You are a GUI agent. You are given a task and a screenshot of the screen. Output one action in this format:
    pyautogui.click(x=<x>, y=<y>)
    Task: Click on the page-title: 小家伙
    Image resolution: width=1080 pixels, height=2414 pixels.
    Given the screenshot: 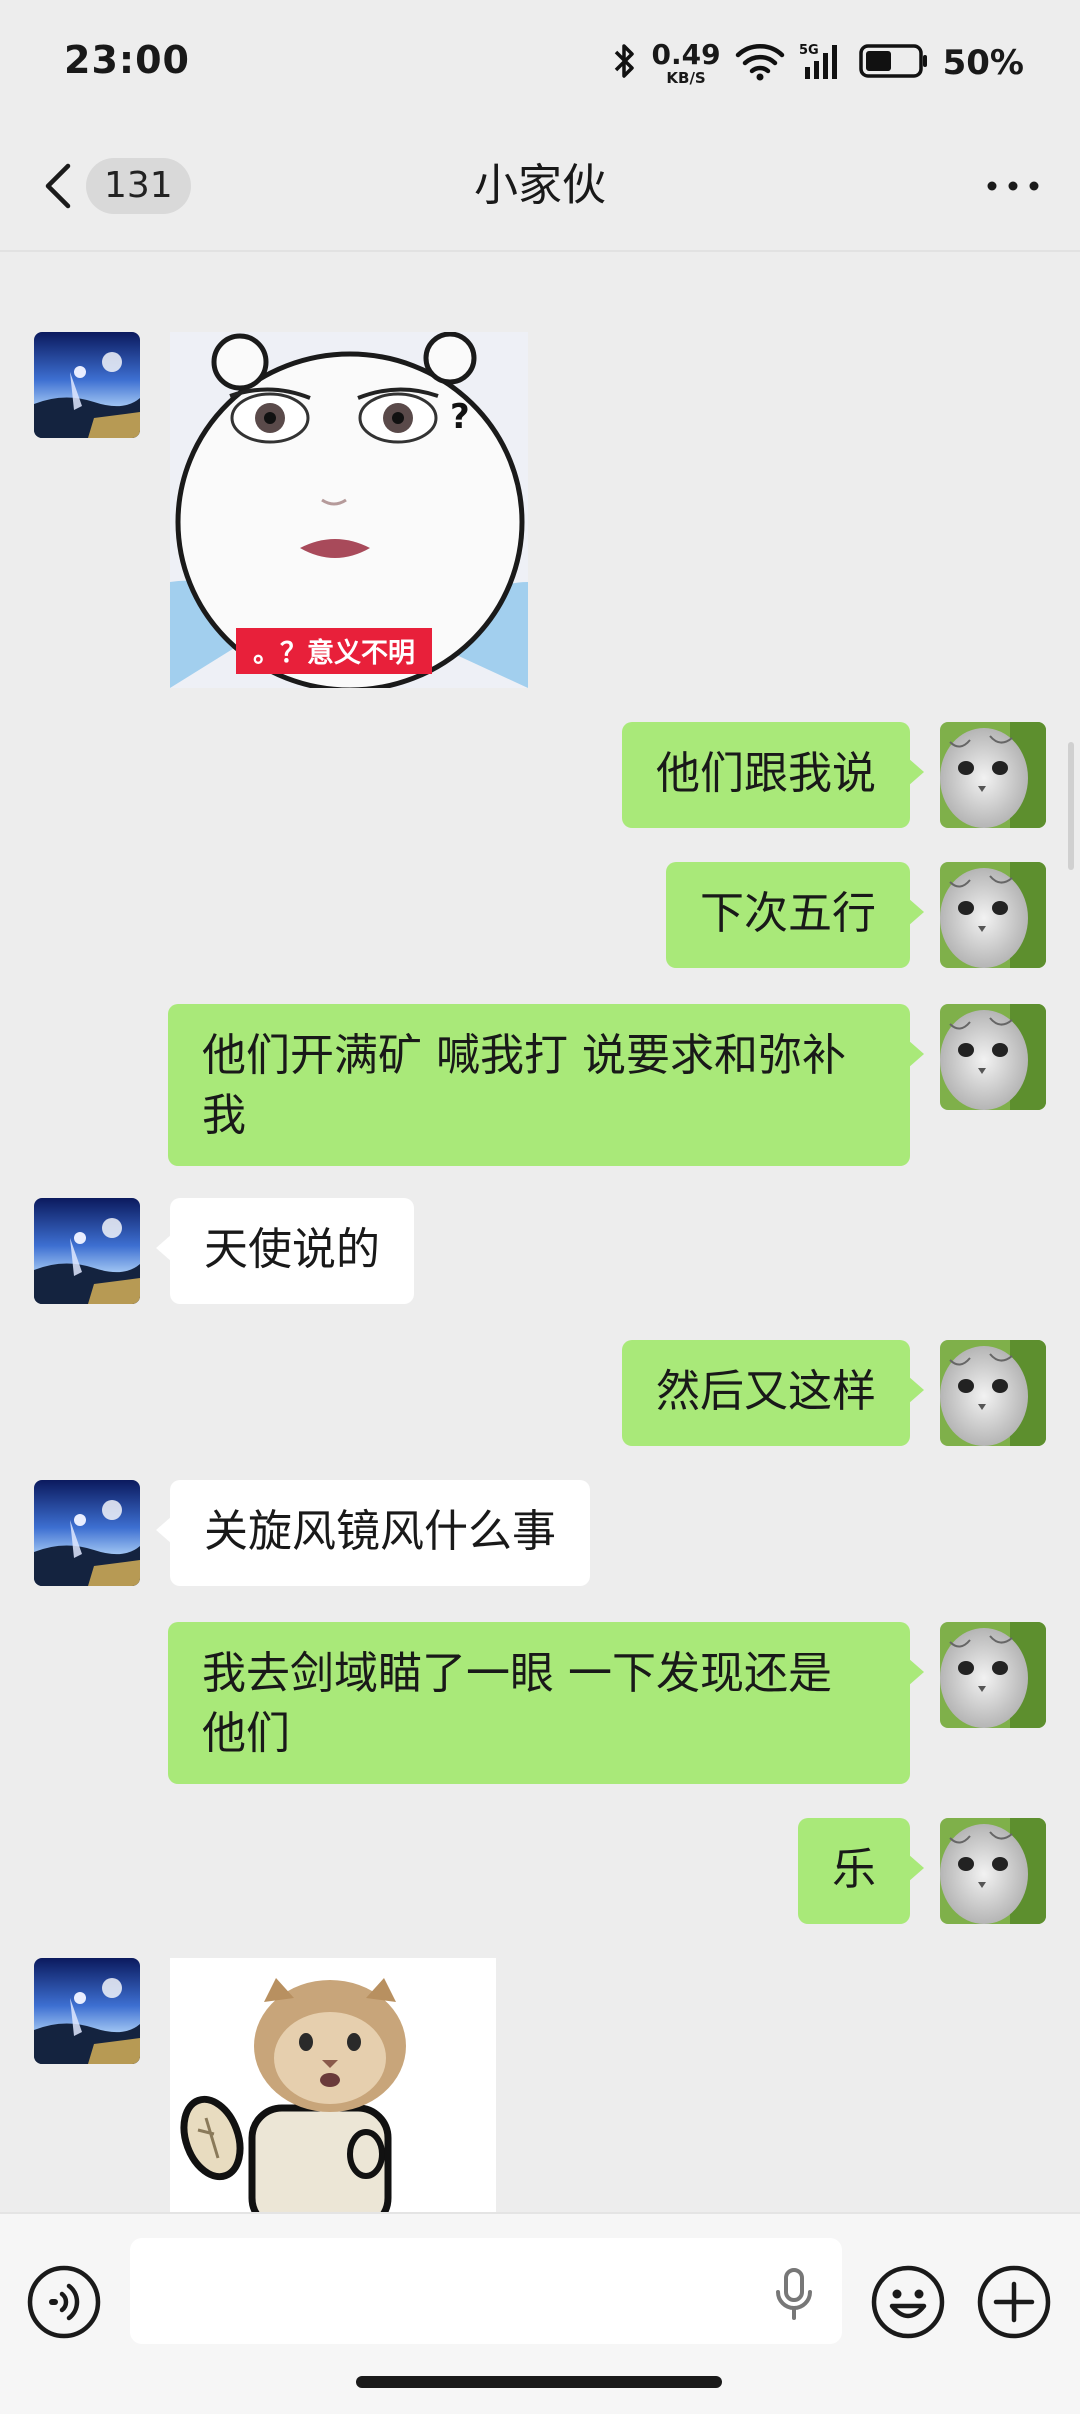 What is the action you would take?
    pyautogui.click(x=540, y=185)
    